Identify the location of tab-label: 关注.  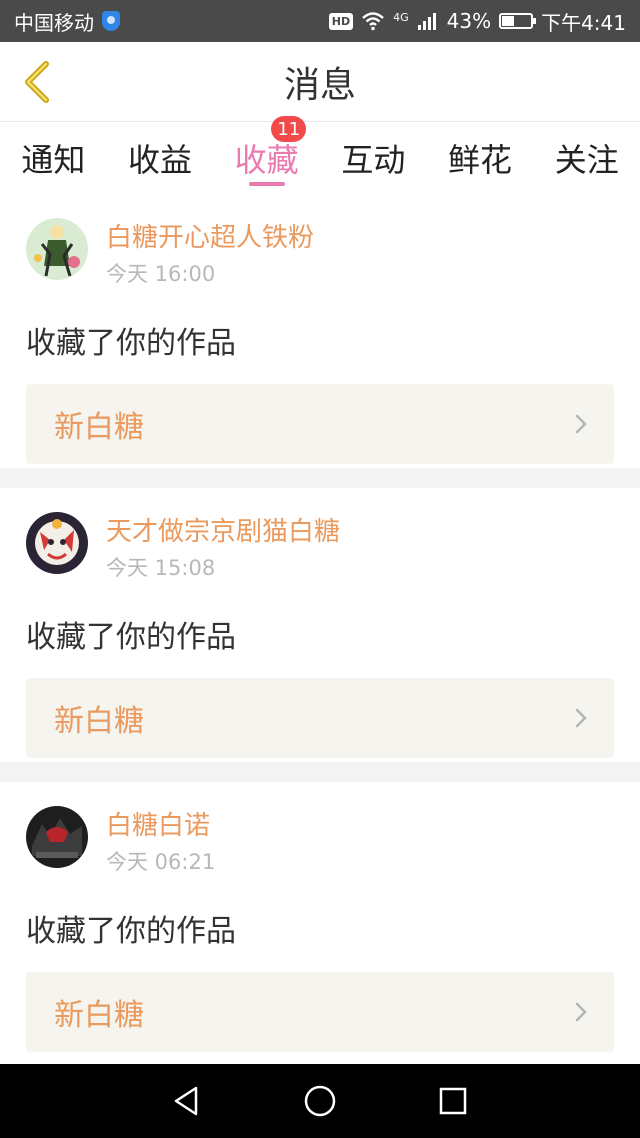
(586, 160).